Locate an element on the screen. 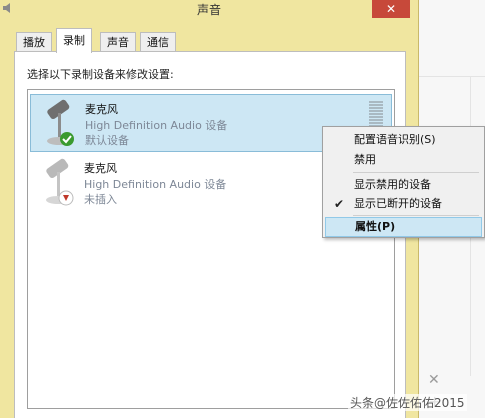 The width and height of the screenshot is (485, 418). window-title: 声音 is located at coordinates (208, 10).